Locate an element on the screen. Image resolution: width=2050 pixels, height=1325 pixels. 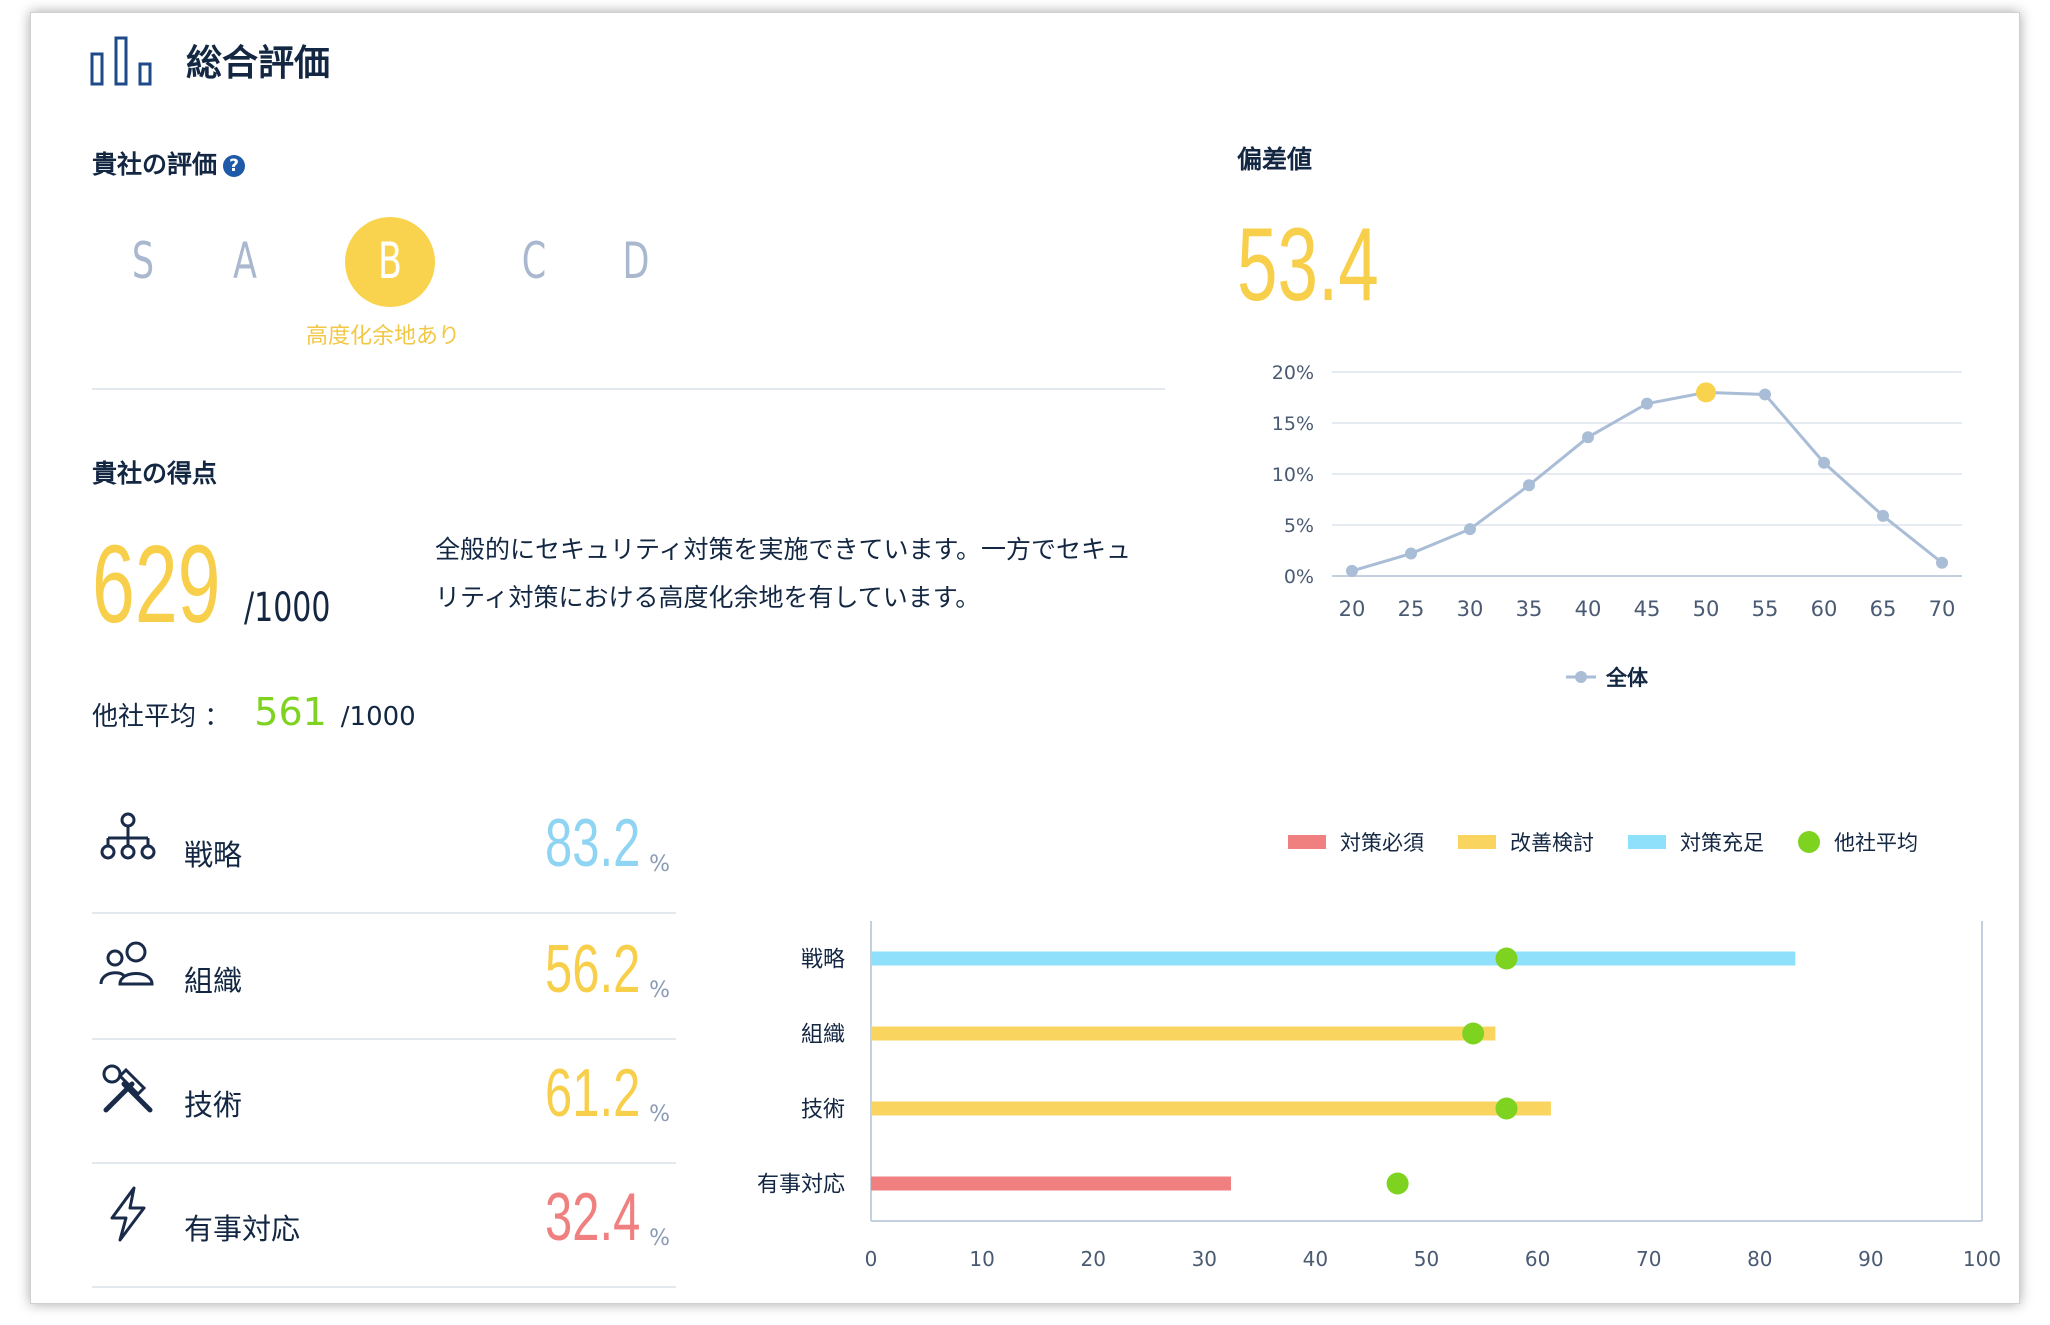
help-icon: ? is located at coordinates (234, 166).